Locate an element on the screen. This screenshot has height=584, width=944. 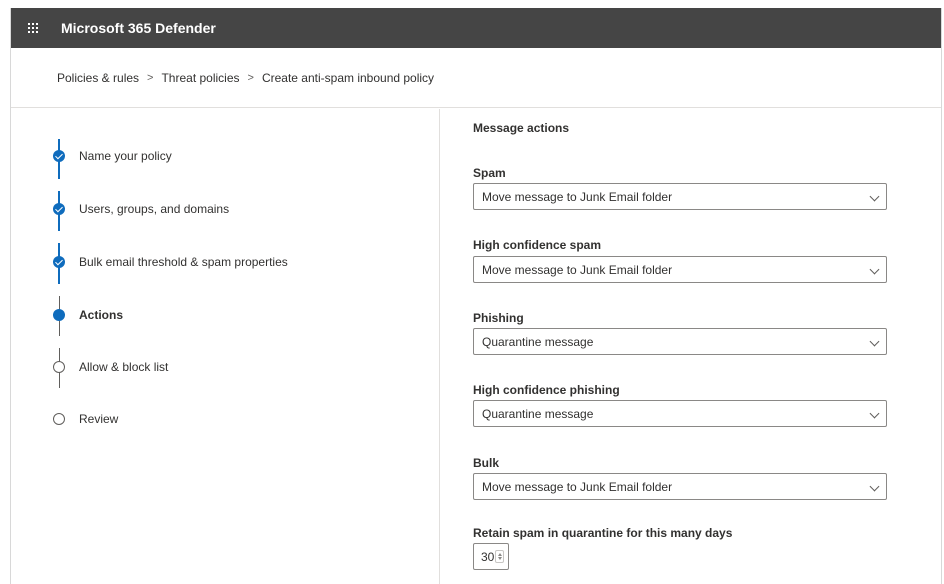
phishing-label: Phishing is located at coordinates (498, 318).